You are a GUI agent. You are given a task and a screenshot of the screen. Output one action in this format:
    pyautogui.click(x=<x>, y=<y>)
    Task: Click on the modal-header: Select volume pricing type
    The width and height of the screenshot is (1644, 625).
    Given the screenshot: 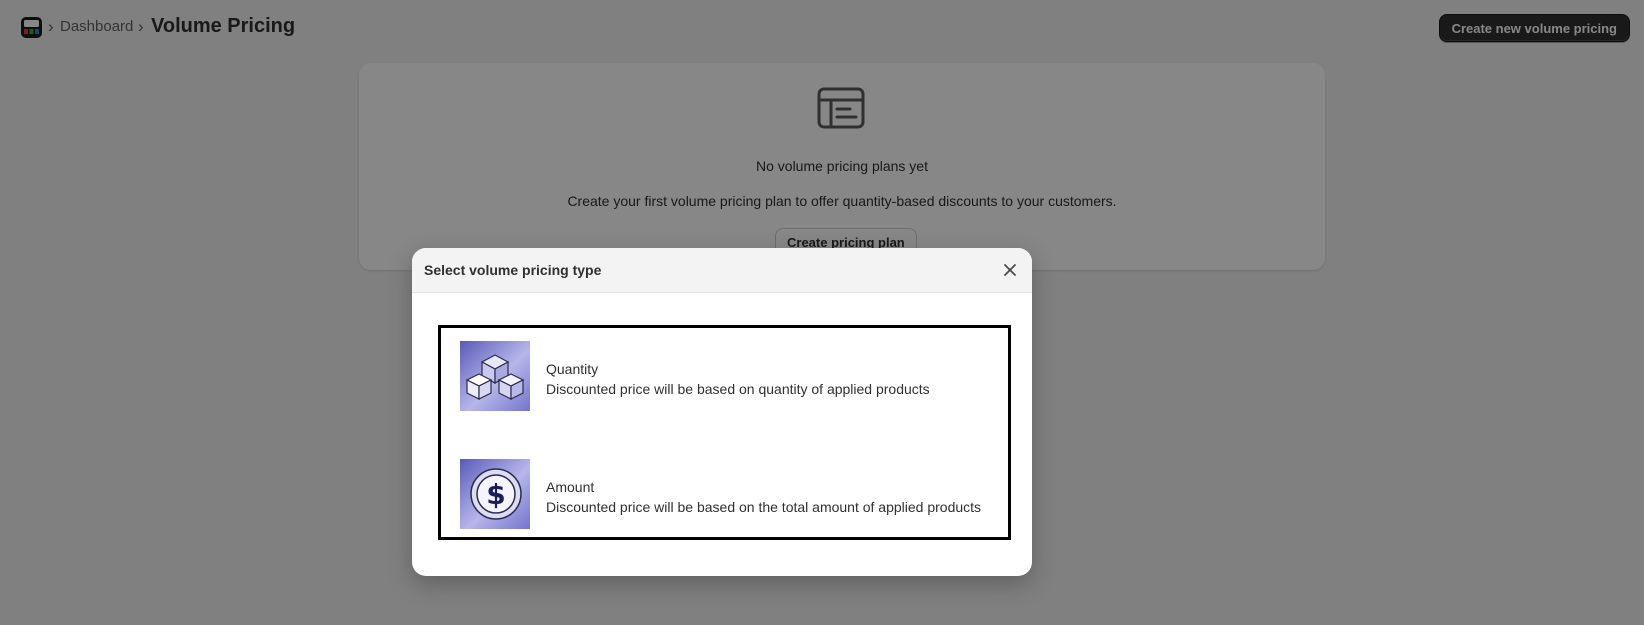 What is the action you would take?
    pyautogui.click(x=722, y=270)
    